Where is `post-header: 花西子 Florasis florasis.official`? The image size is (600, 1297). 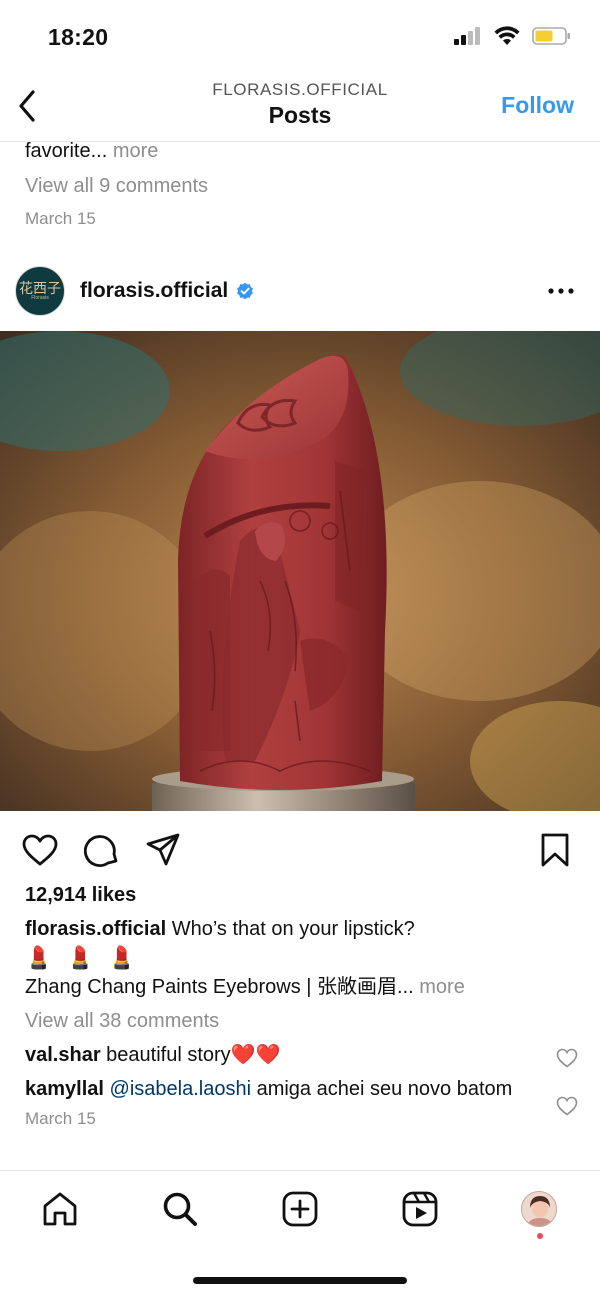
post-header: 花西子 Florasis florasis.official is located at coordinates (300, 291).